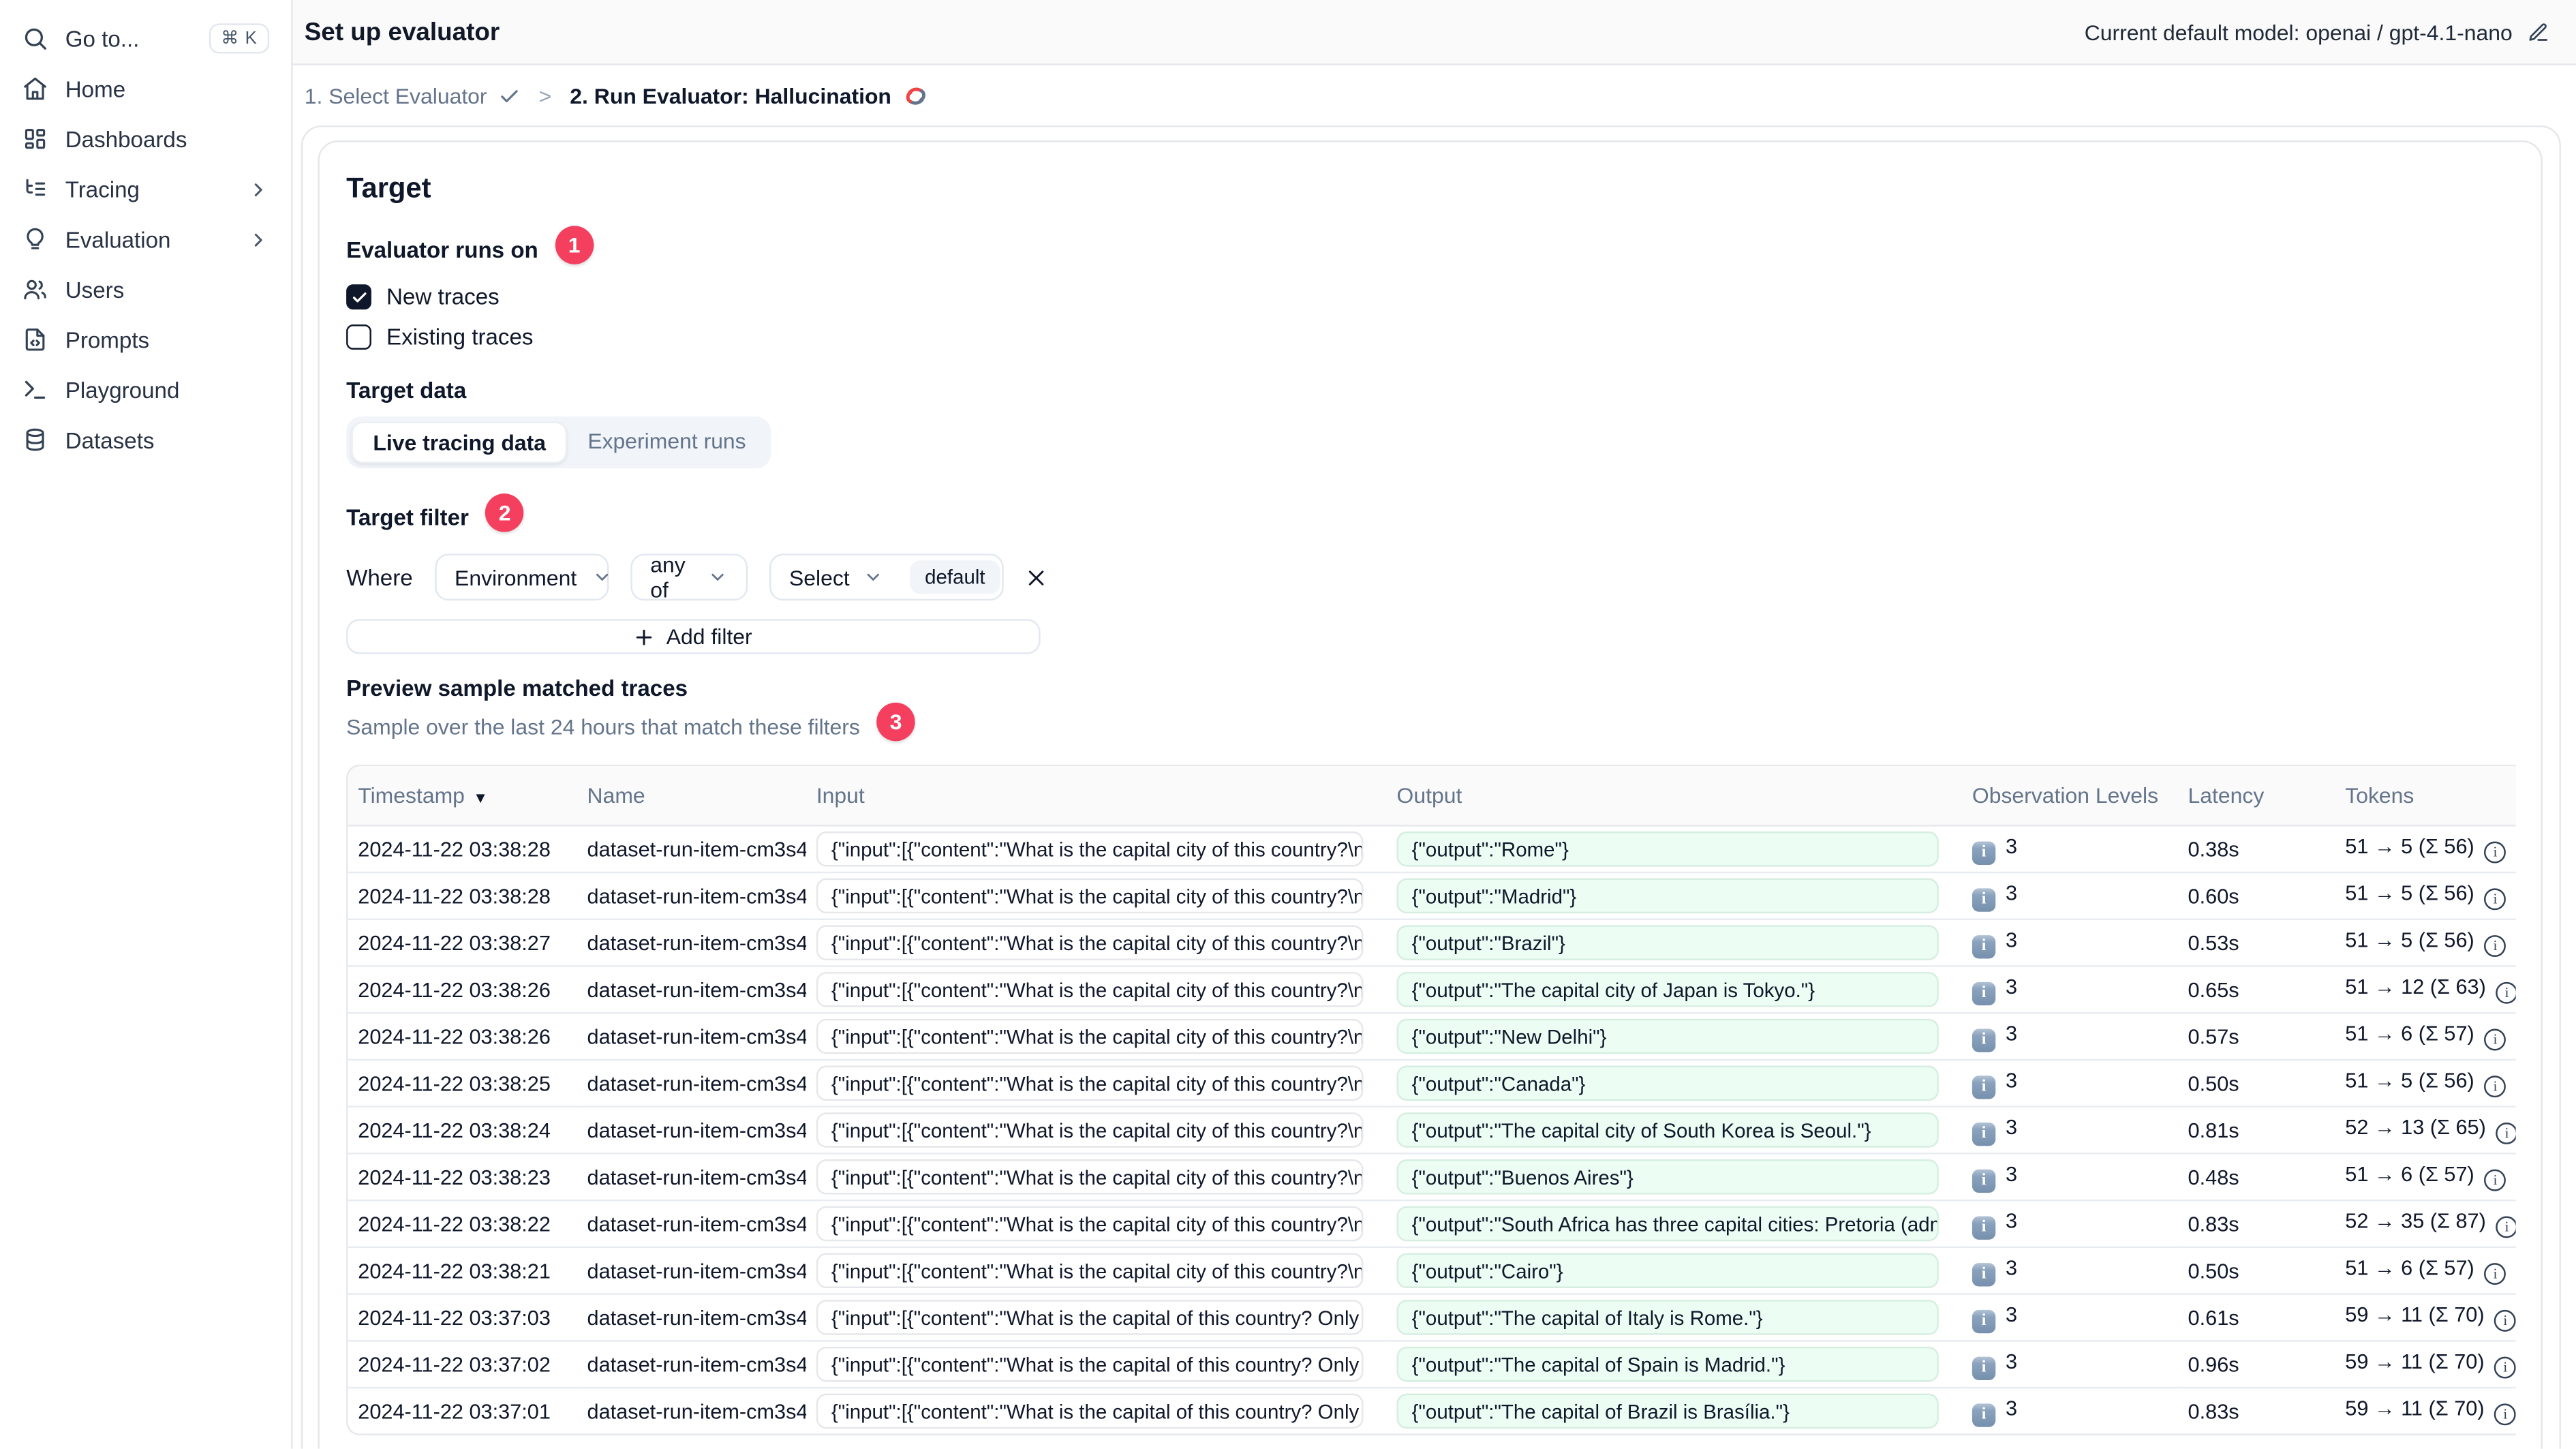 This screenshot has width=2576, height=1449. What do you see at coordinates (2425, 1223) in the screenshot?
I see `cell-tokens: 52 → 35 (Σ 87) i` at bounding box center [2425, 1223].